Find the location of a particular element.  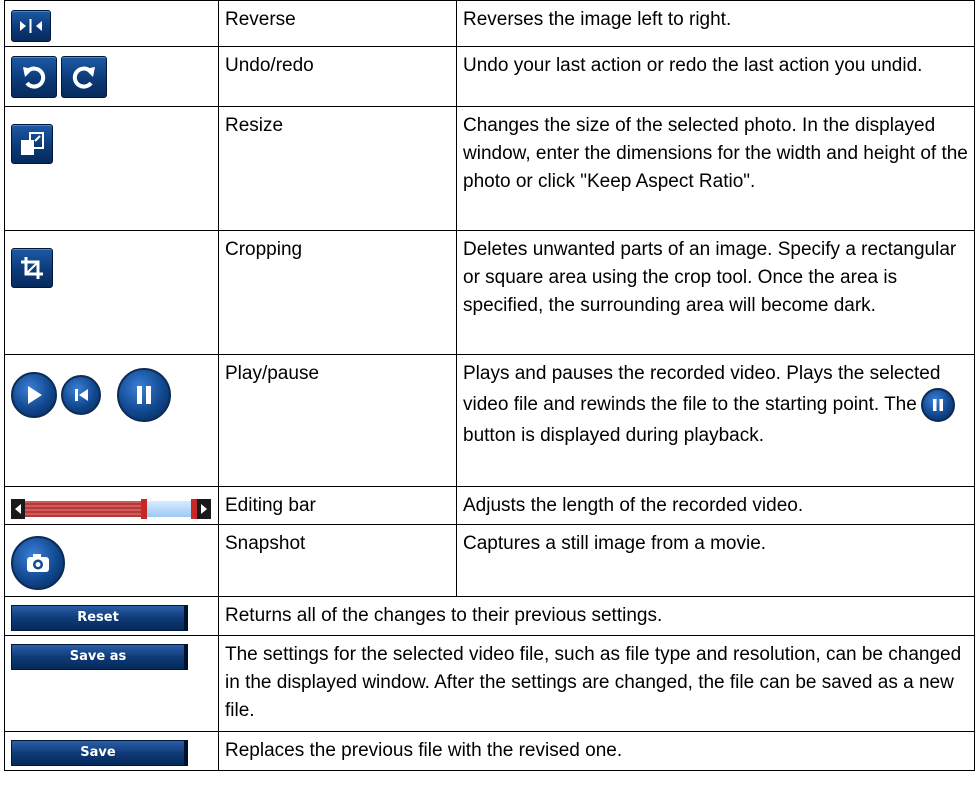

editing-bar-selected-area is located at coordinates (169, 509).